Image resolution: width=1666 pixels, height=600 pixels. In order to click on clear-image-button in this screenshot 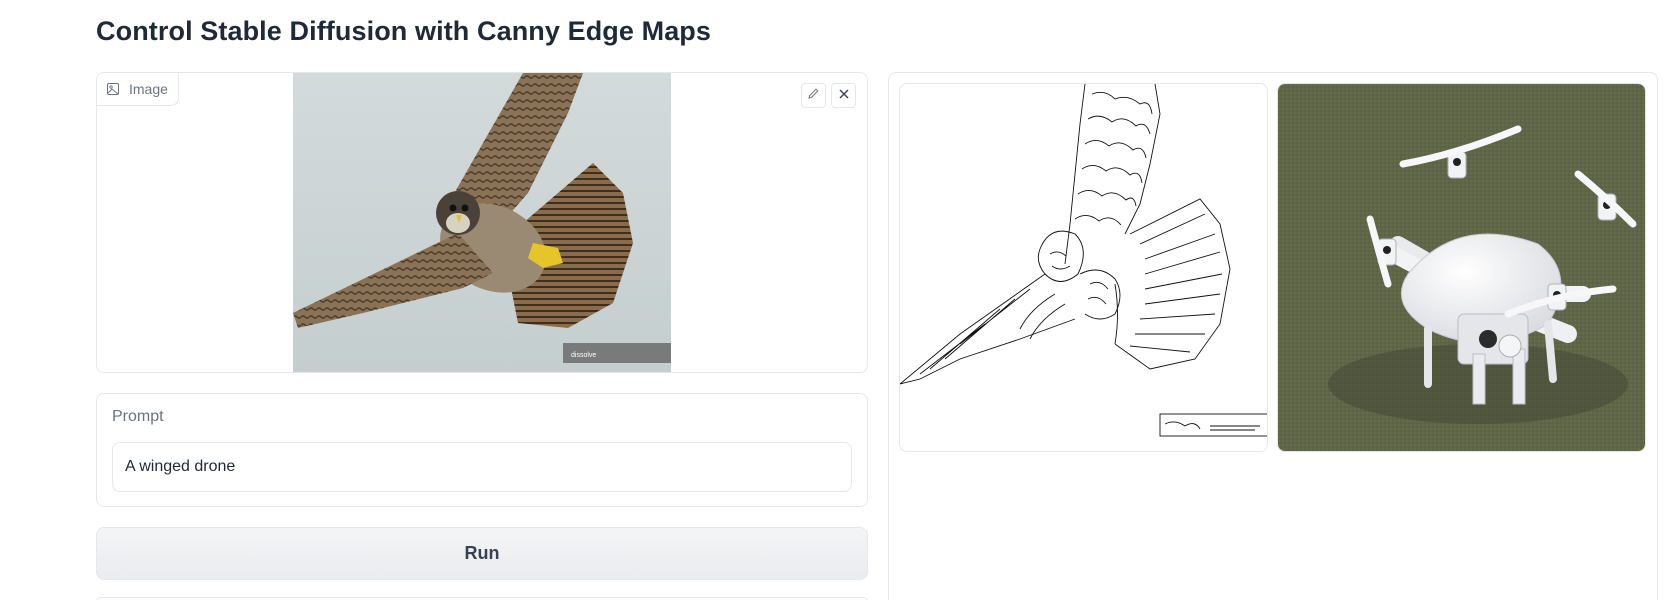, I will do `click(843, 95)`.